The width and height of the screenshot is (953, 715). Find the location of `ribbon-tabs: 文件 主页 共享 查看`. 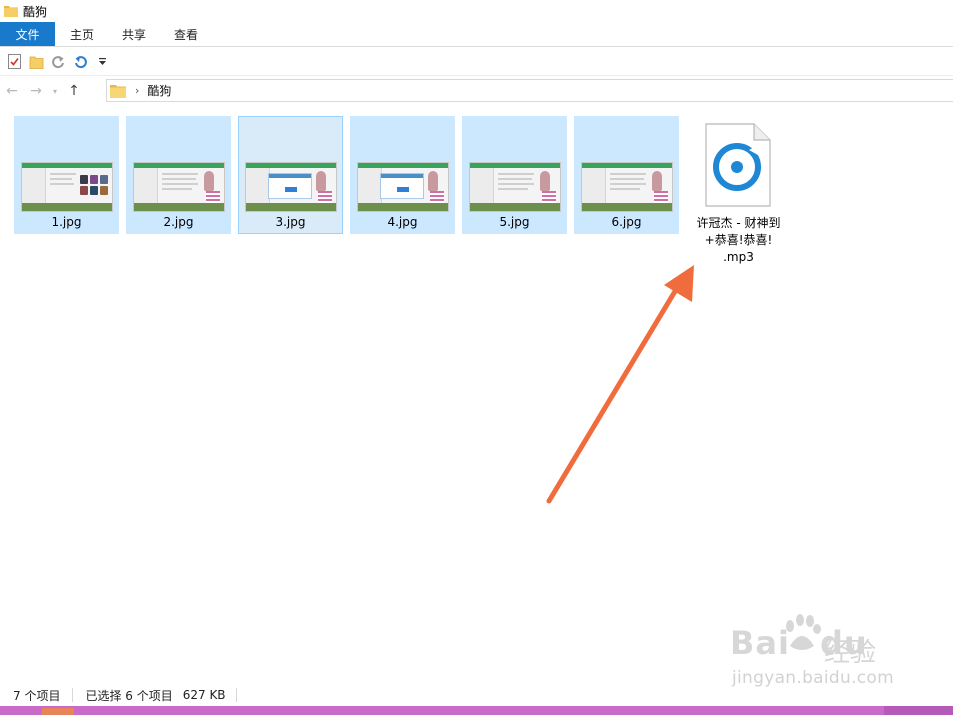

ribbon-tabs: 文件 主页 共享 查看 is located at coordinates (476, 34).